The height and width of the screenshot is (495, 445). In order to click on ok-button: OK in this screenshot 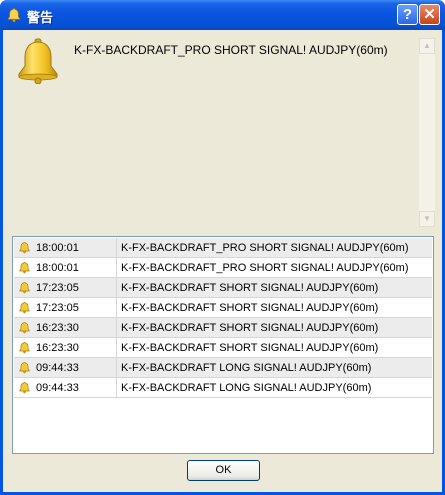, I will do `click(223, 470)`.